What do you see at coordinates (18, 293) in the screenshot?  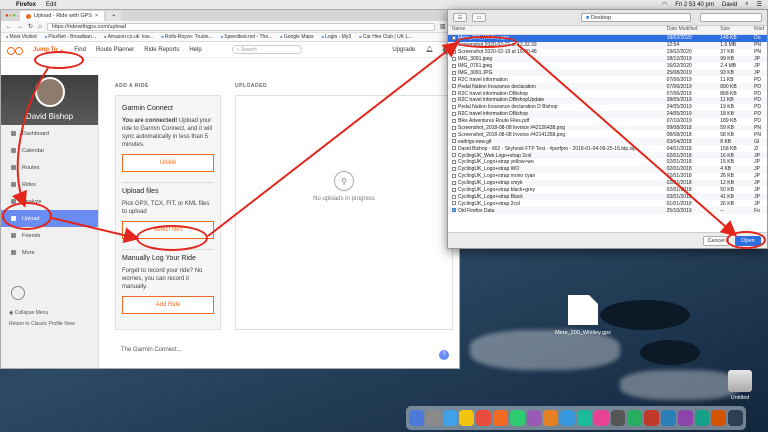 I see `badge-icon` at bounding box center [18, 293].